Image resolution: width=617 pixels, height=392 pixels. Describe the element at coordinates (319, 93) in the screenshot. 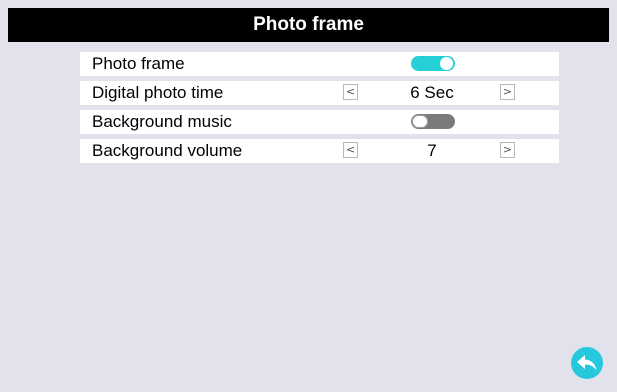

I see `setting-row-digital-photo-time: Digital photo time < 6 Sec >` at that location.